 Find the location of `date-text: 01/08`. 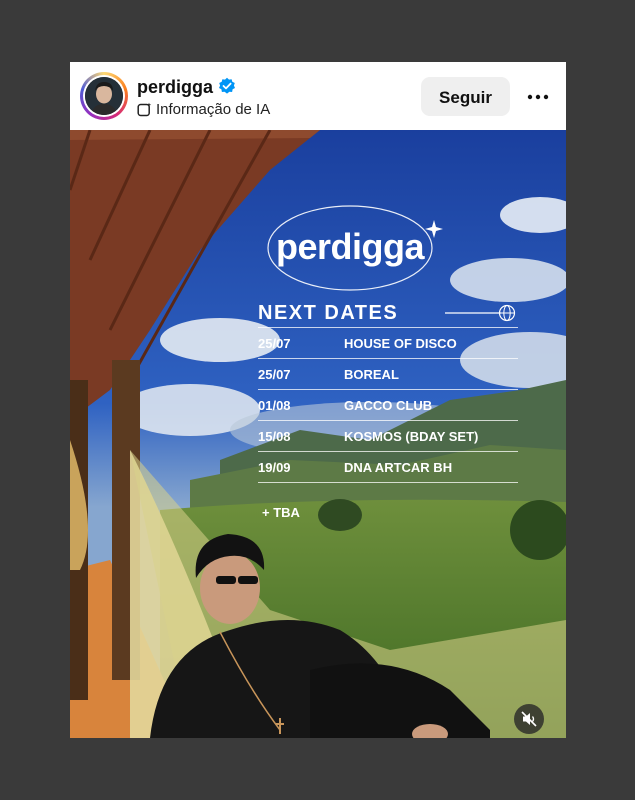

date-text: 01/08 is located at coordinates (274, 405).